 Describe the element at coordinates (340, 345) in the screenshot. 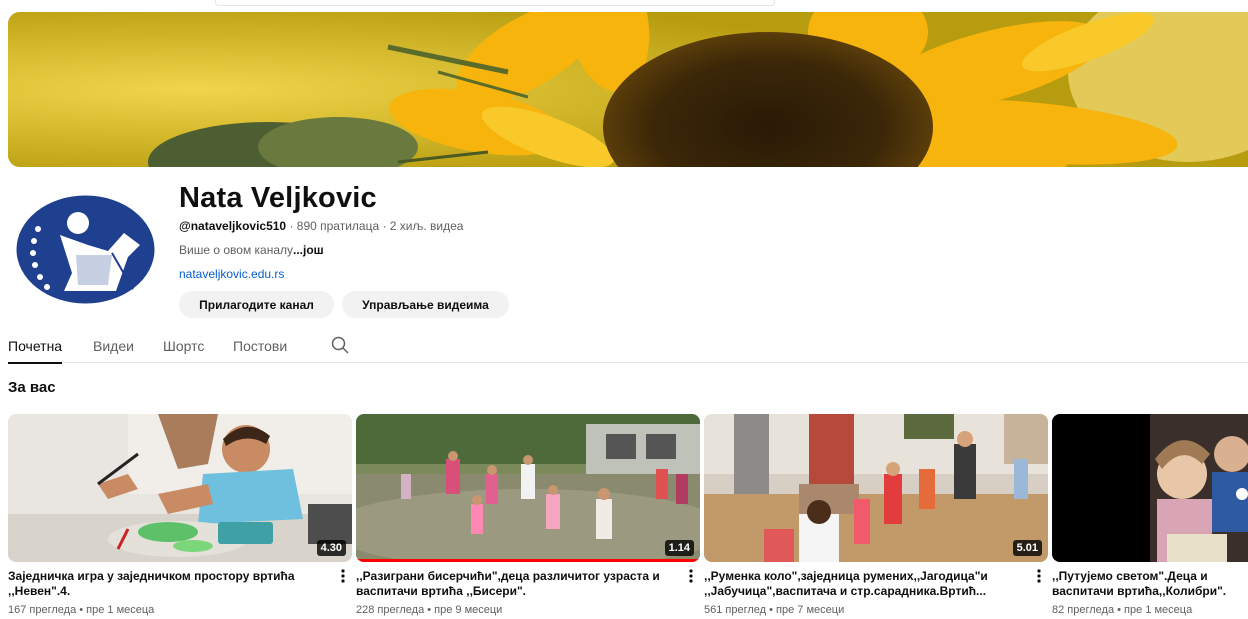

I see `search-icon` at that location.